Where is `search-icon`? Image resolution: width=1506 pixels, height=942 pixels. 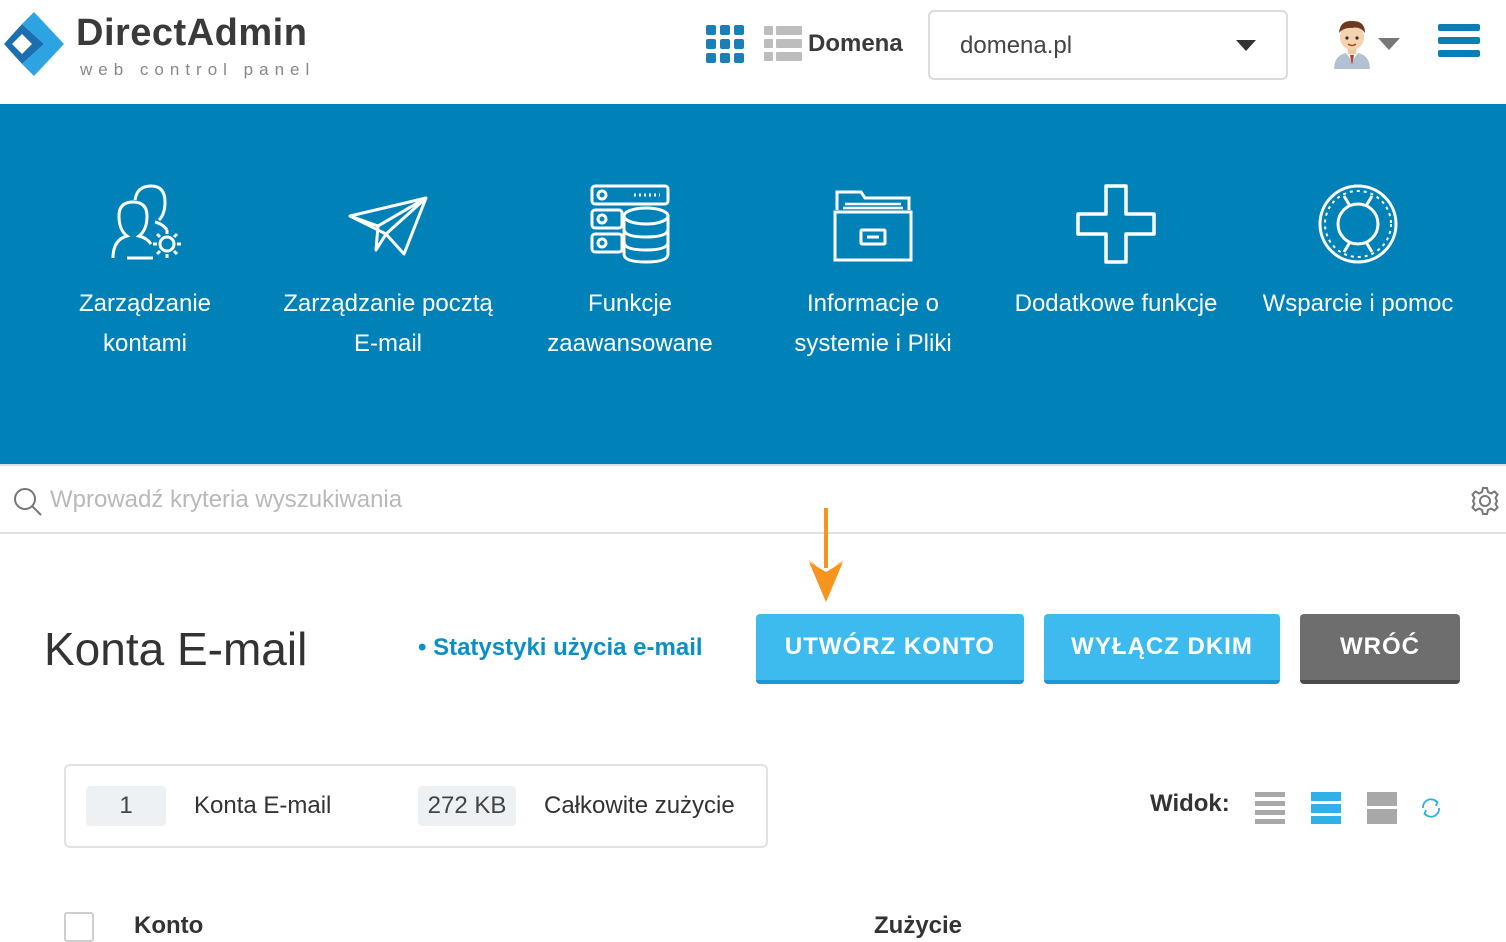 search-icon is located at coordinates (28, 502).